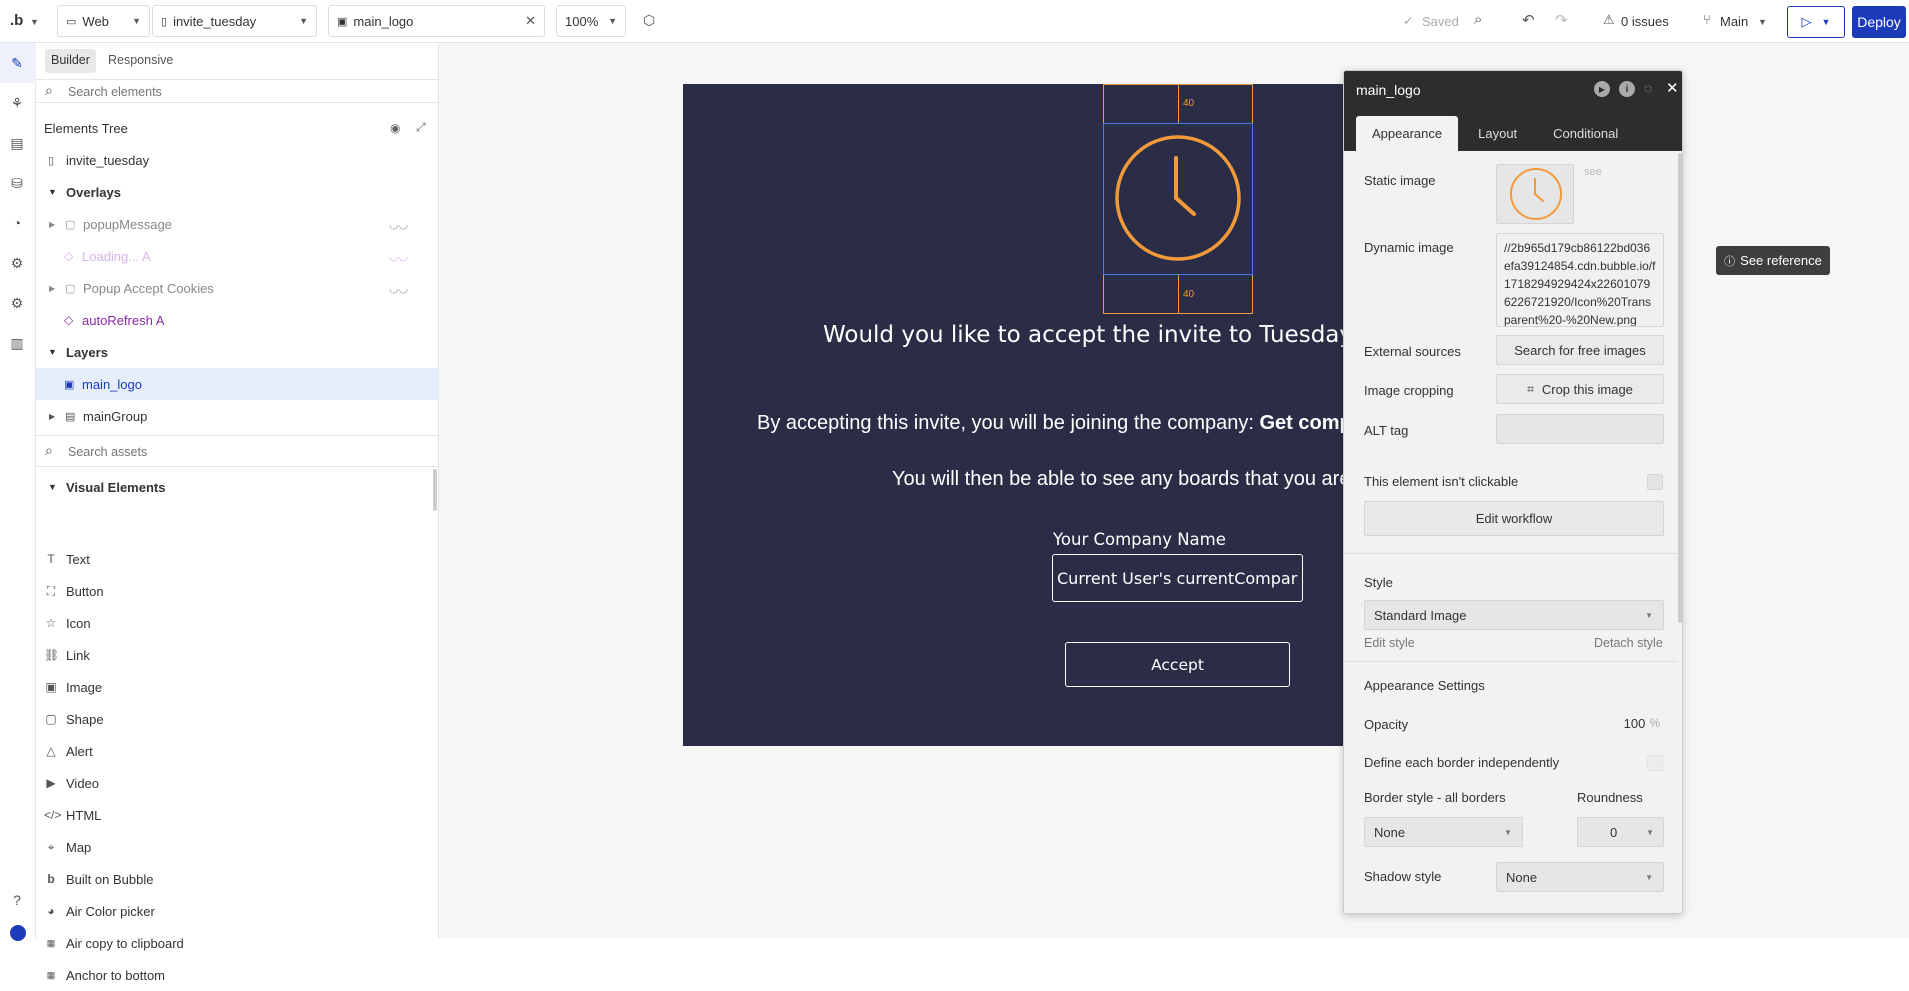 This screenshot has height=991, width=1909. Describe the element at coordinates (52, 224) in the screenshot. I see `caret-right-icon: ▶` at that location.